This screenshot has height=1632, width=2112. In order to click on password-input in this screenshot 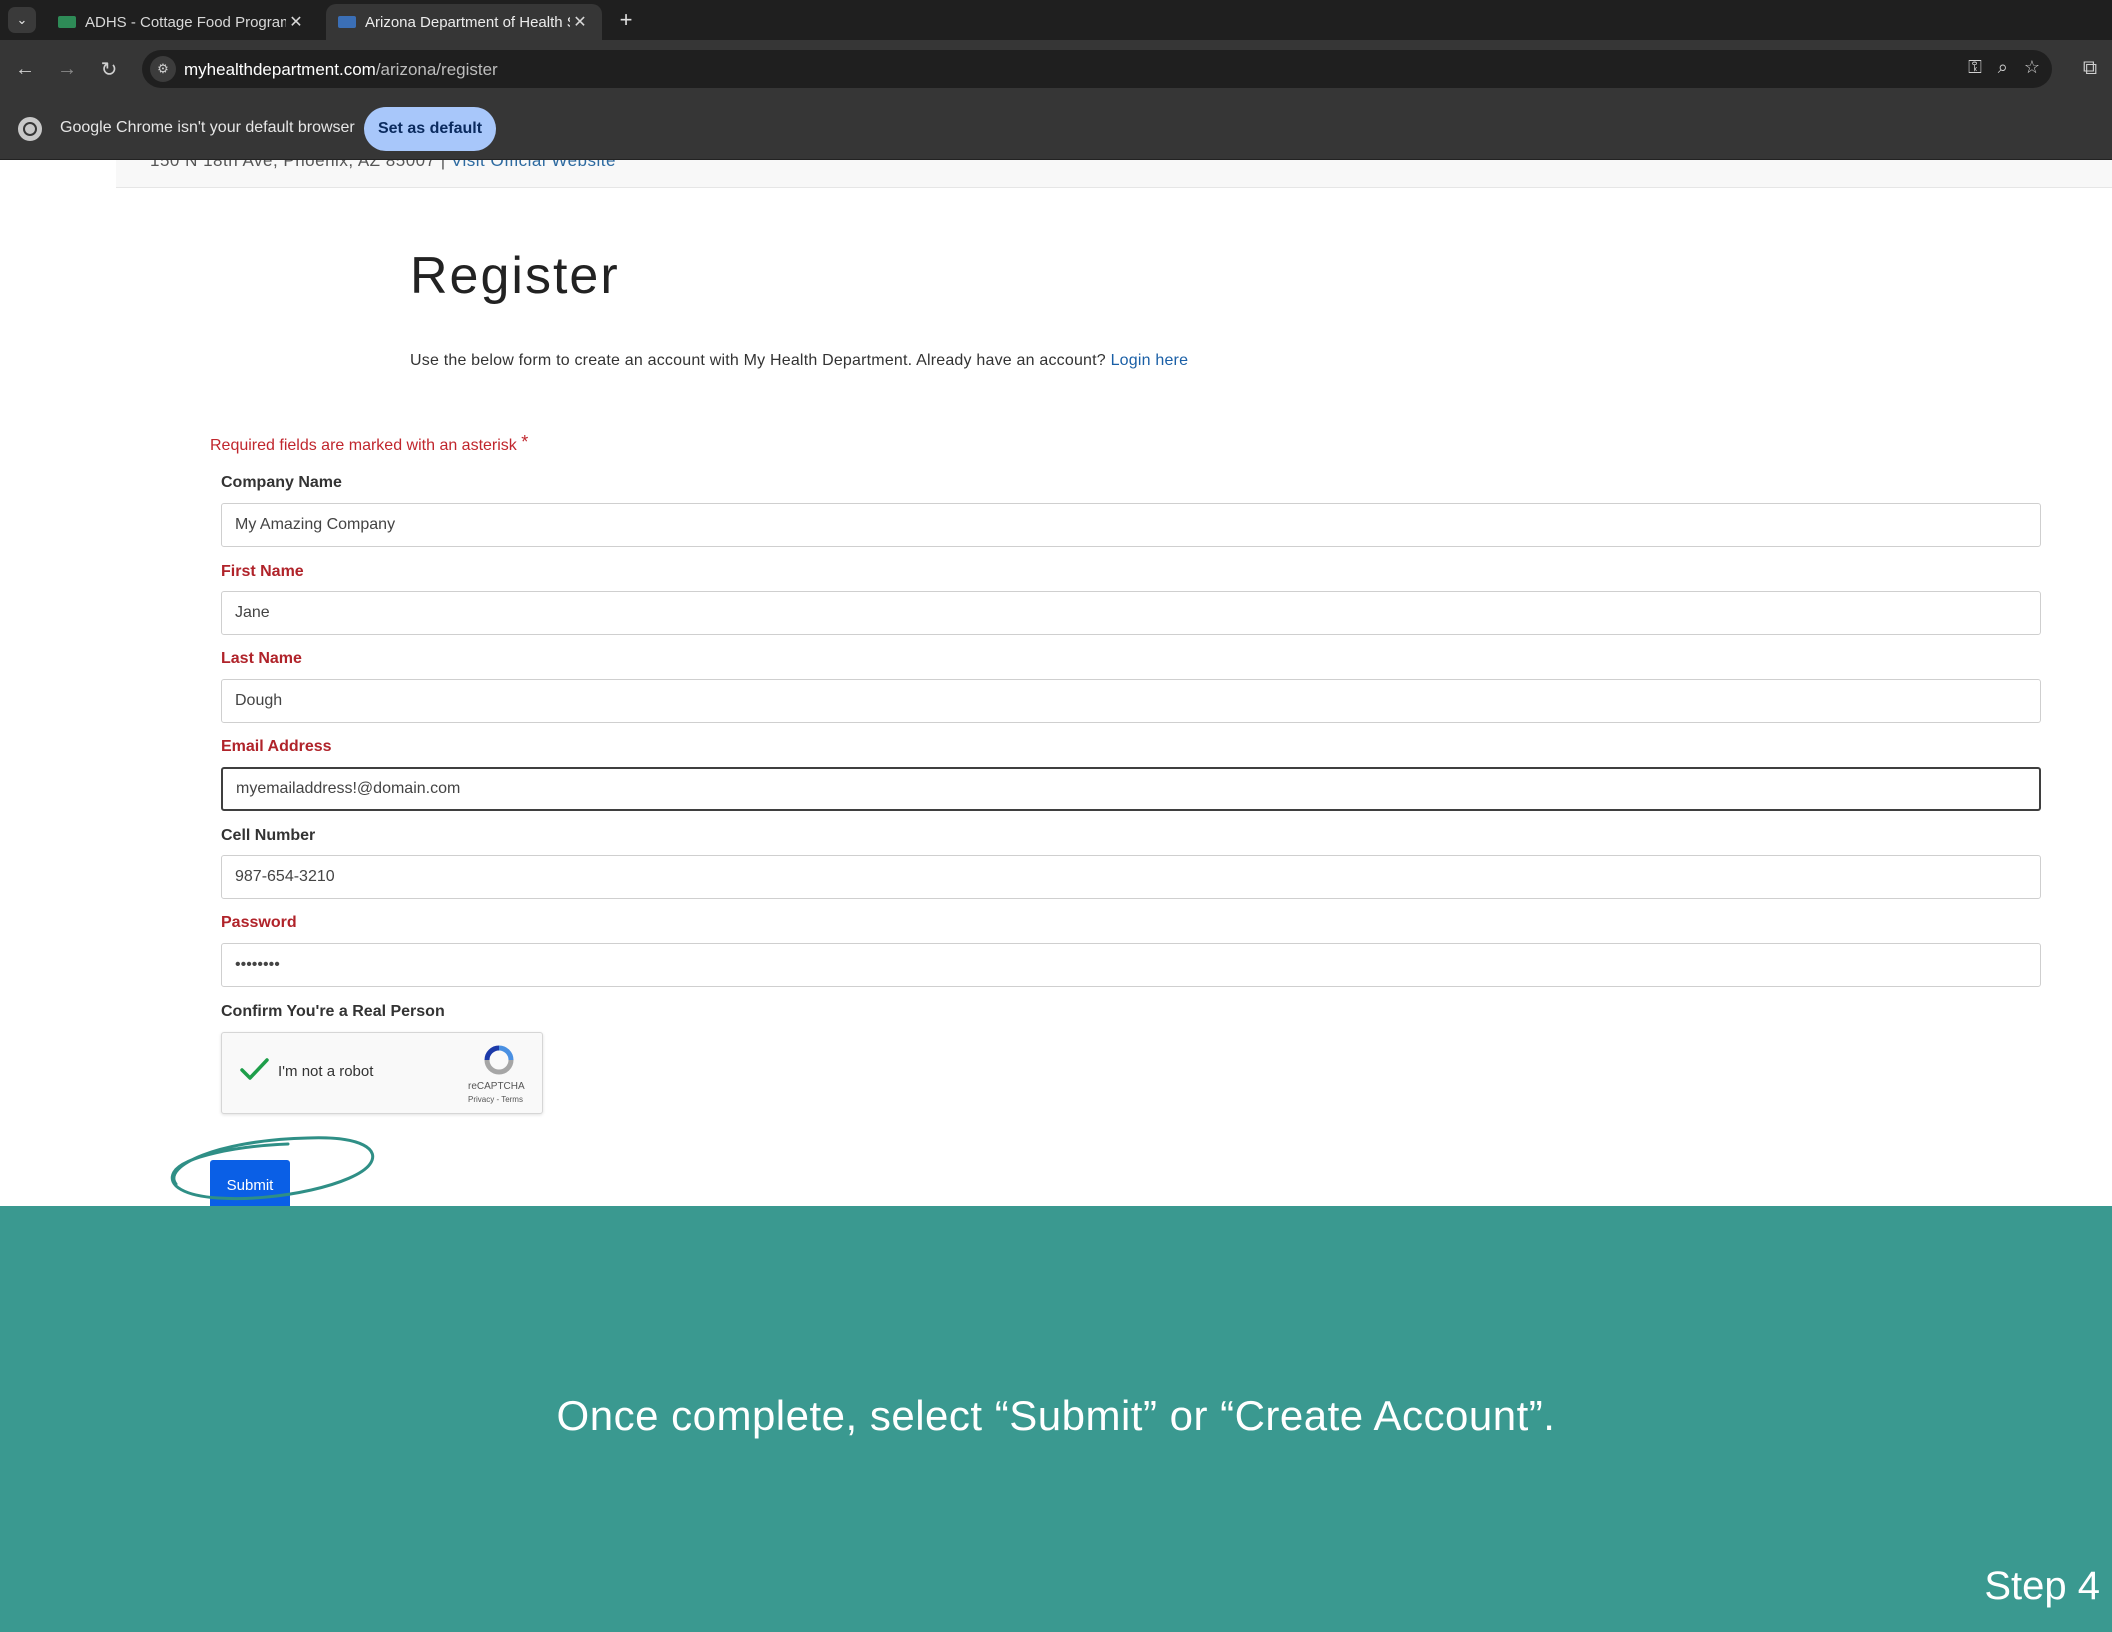, I will do `click(1131, 965)`.